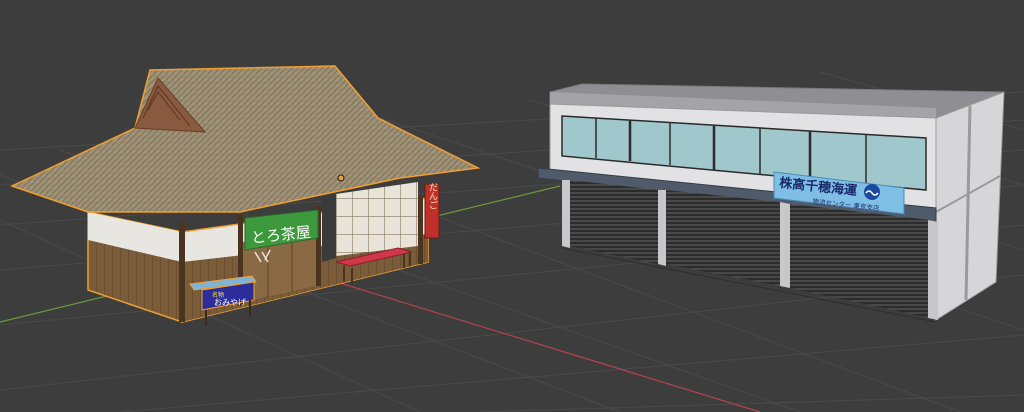 This screenshot has height=412, width=1024. I want to click on red-sign-text: だんご, so click(432, 195).